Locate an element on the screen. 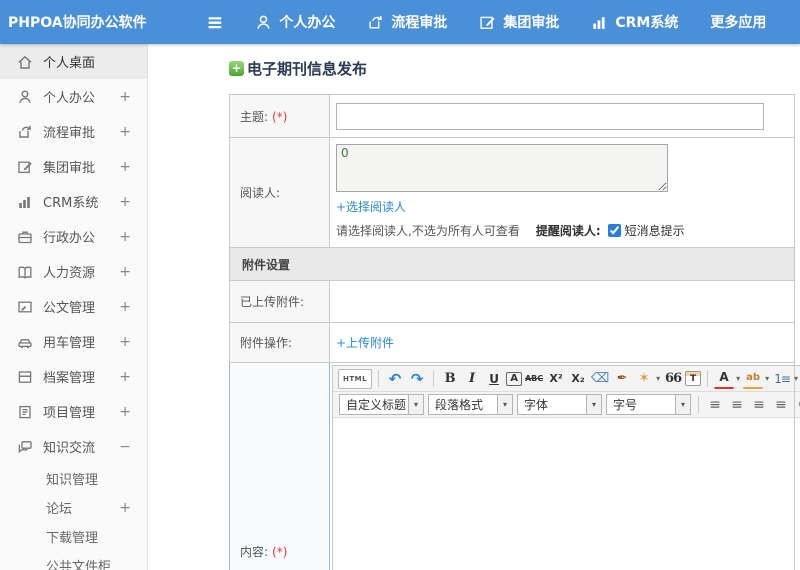 Image resolution: width=800 pixels, height=570 pixels. auto-typeset-icon: ✶ is located at coordinates (644, 379).